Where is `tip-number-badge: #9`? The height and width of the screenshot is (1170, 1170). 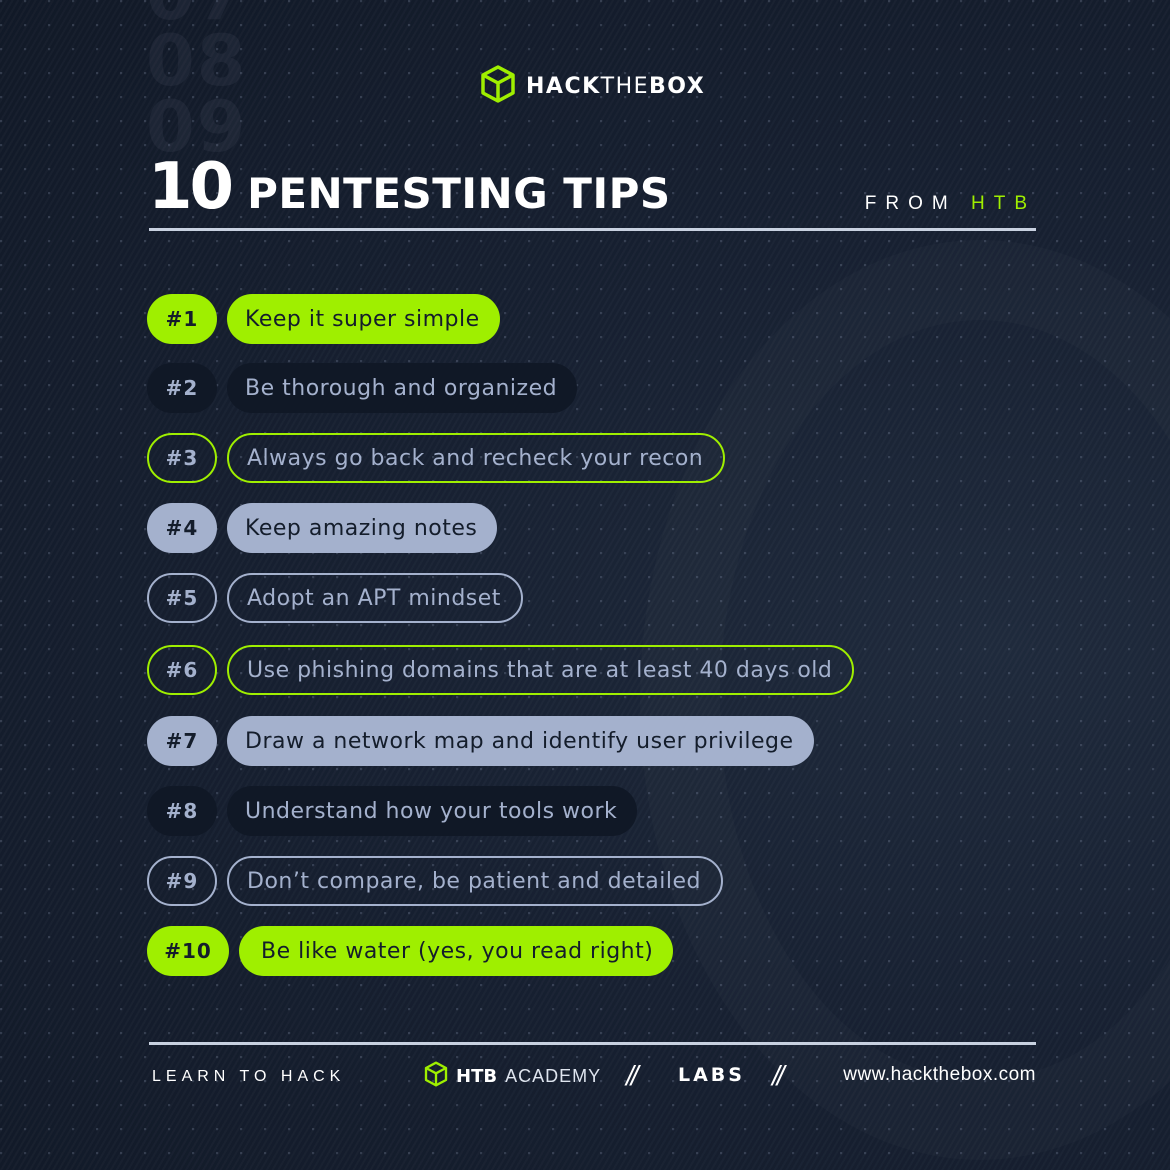
tip-number-badge: #9 is located at coordinates (182, 881).